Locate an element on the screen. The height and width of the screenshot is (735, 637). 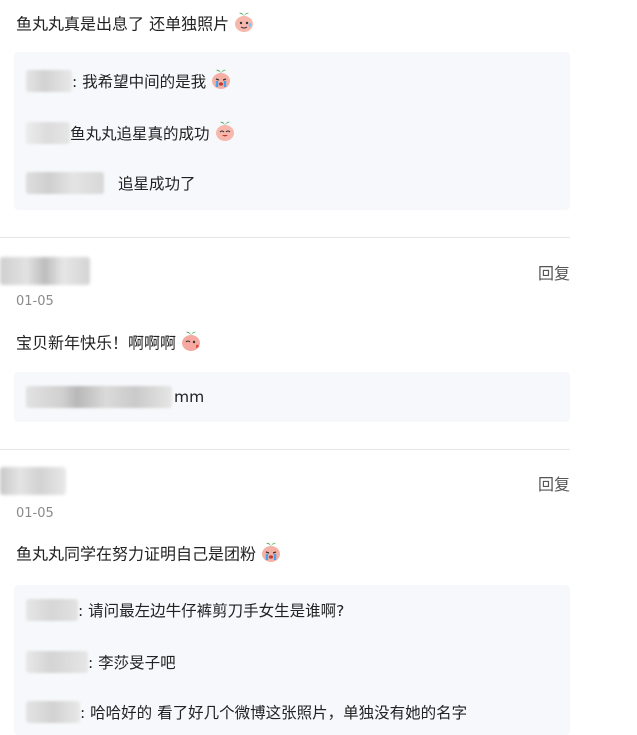
peach-kiss-face-icon is located at coordinates (191, 344).